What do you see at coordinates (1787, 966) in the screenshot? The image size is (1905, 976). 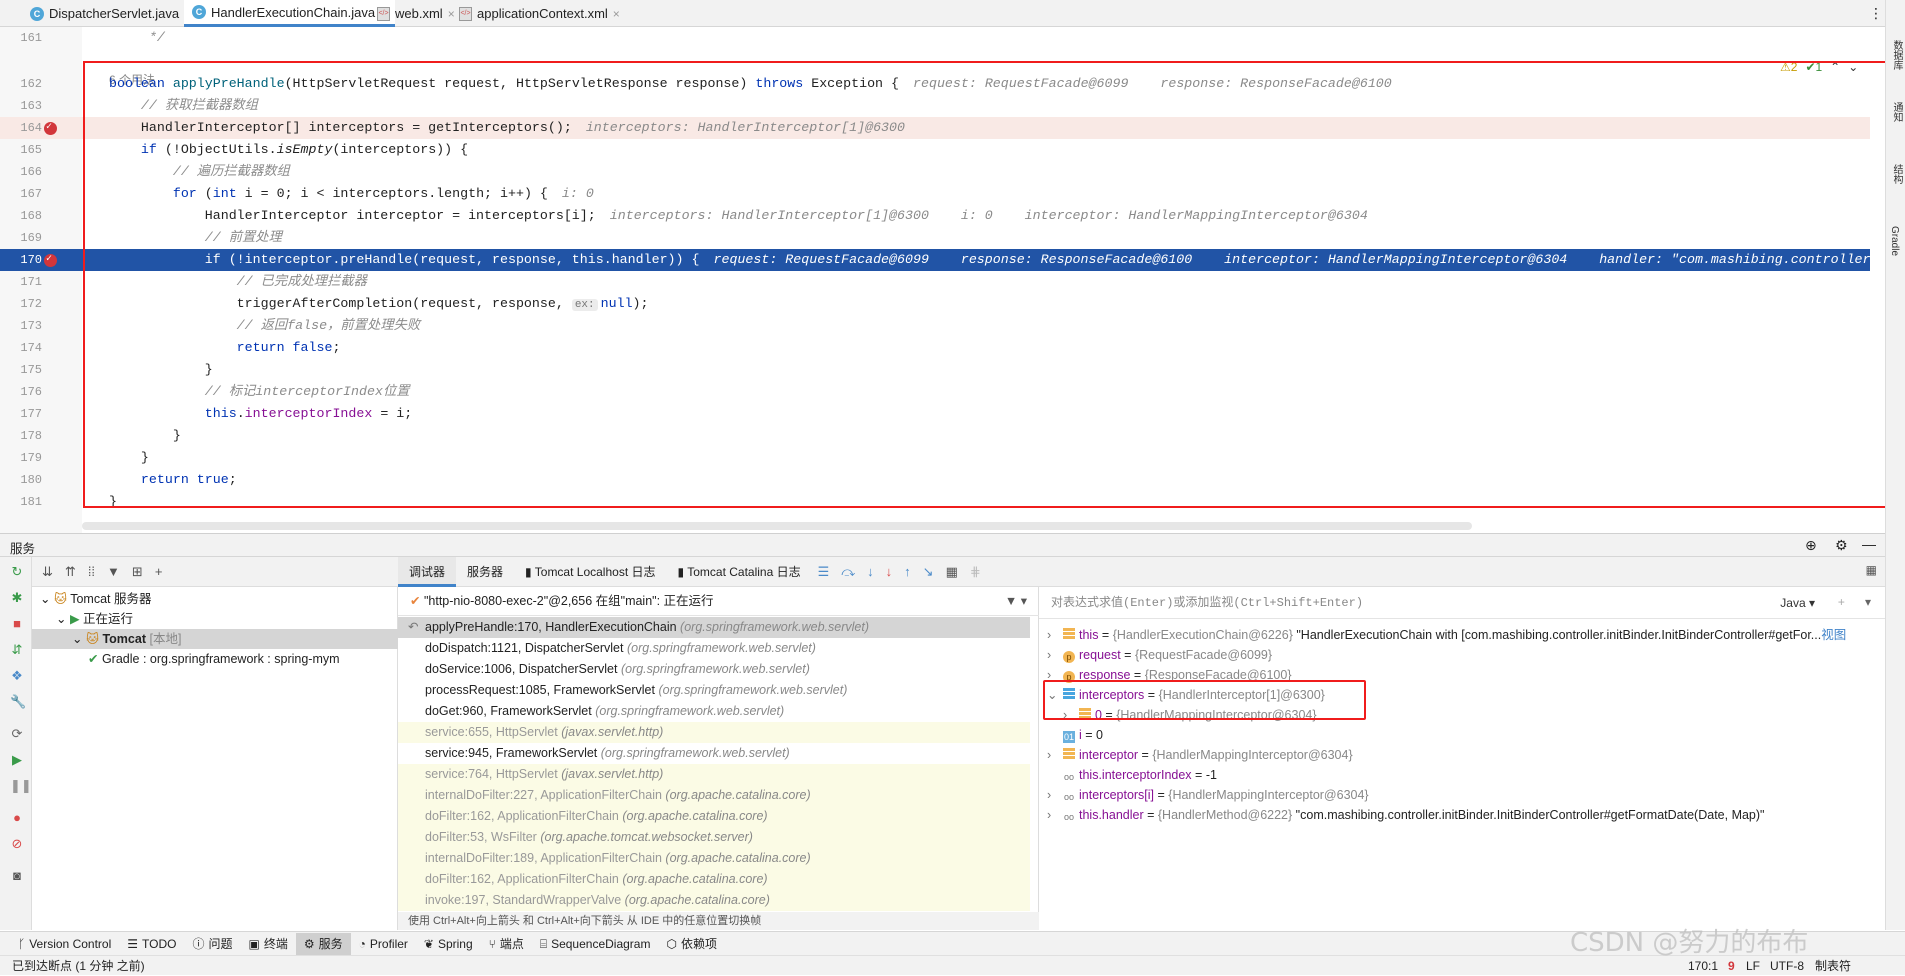 I see `file-encoding: UTF-8` at bounding box center [1787, 966].